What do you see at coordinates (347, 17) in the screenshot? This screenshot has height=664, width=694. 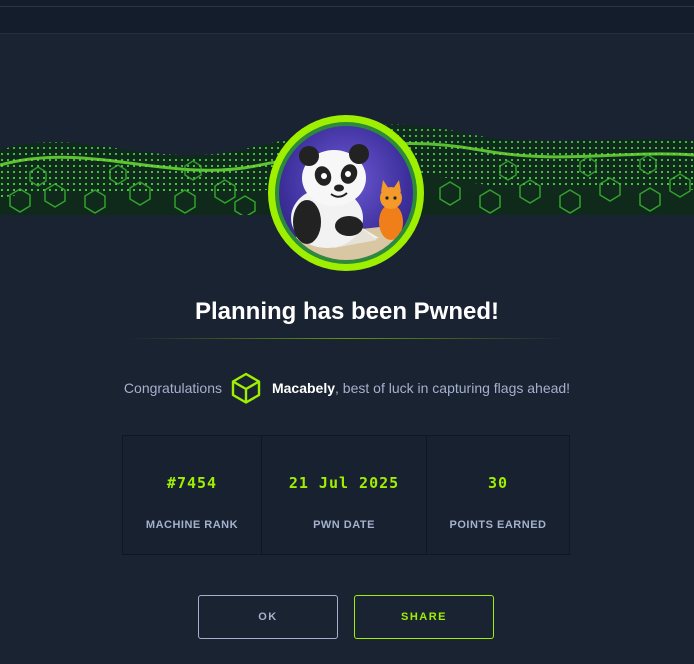 I see `top-bar` at bounding box center [347, 17].